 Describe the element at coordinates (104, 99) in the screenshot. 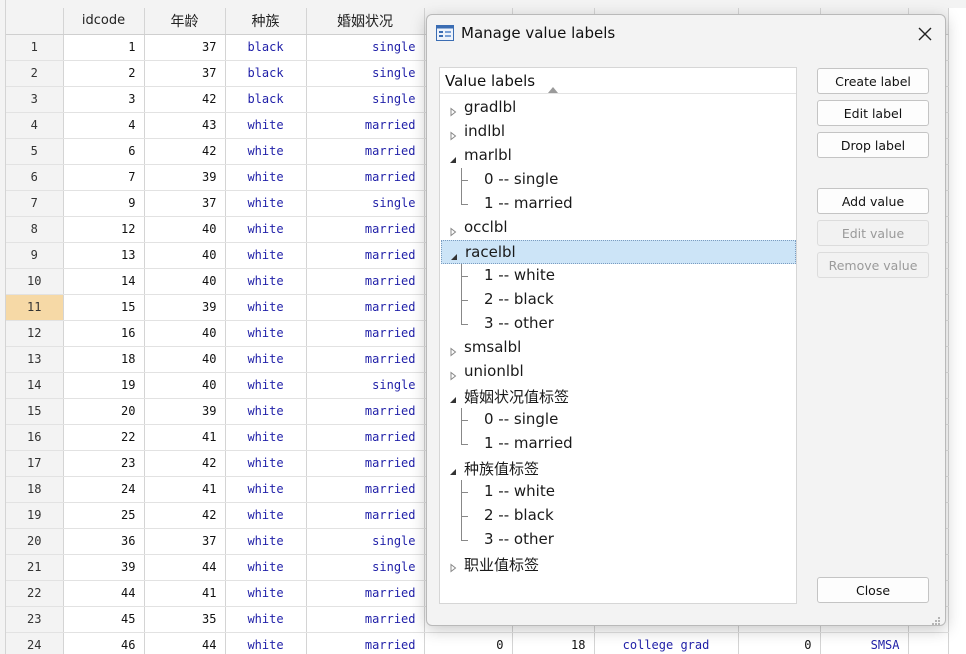

I see `idcode-cell: 3` at that location.